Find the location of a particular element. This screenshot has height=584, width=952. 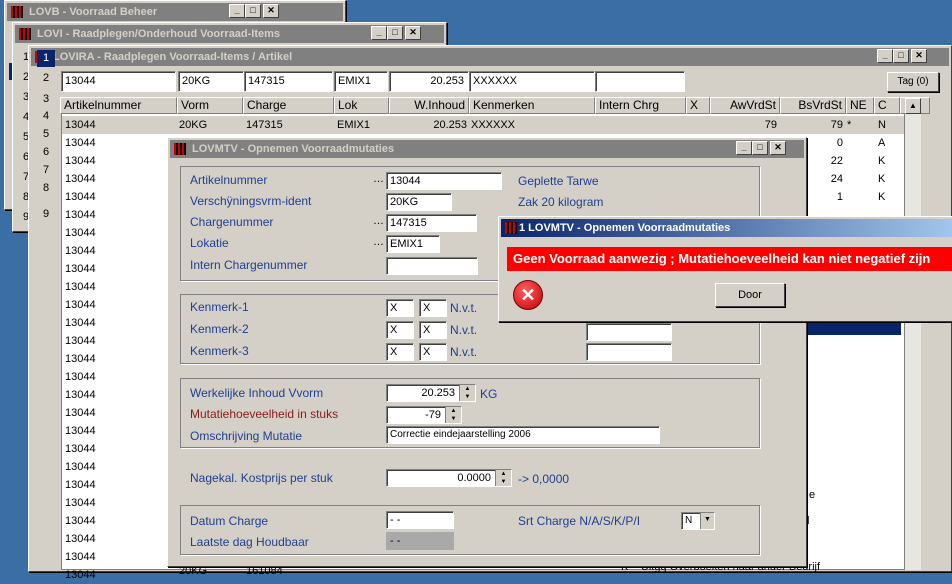

titlebar-dialog: 1 LOVMTV - Opnemen Voorraadmutaties is located at coordinates (726, 228).